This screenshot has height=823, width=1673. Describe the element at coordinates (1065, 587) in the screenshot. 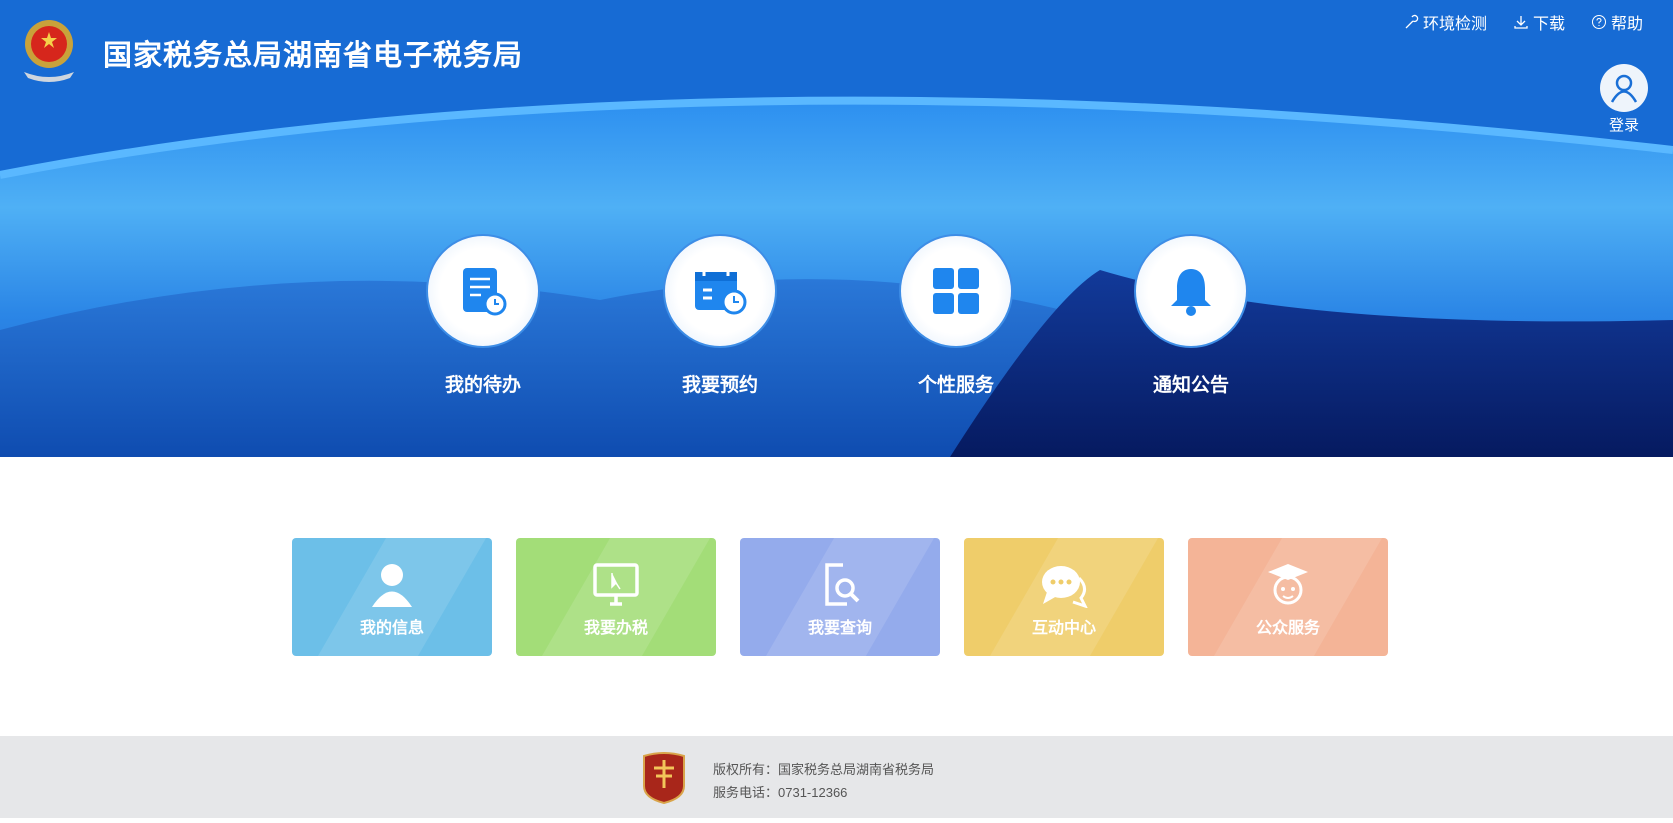

I see `chat-bubble-icon` at that location.